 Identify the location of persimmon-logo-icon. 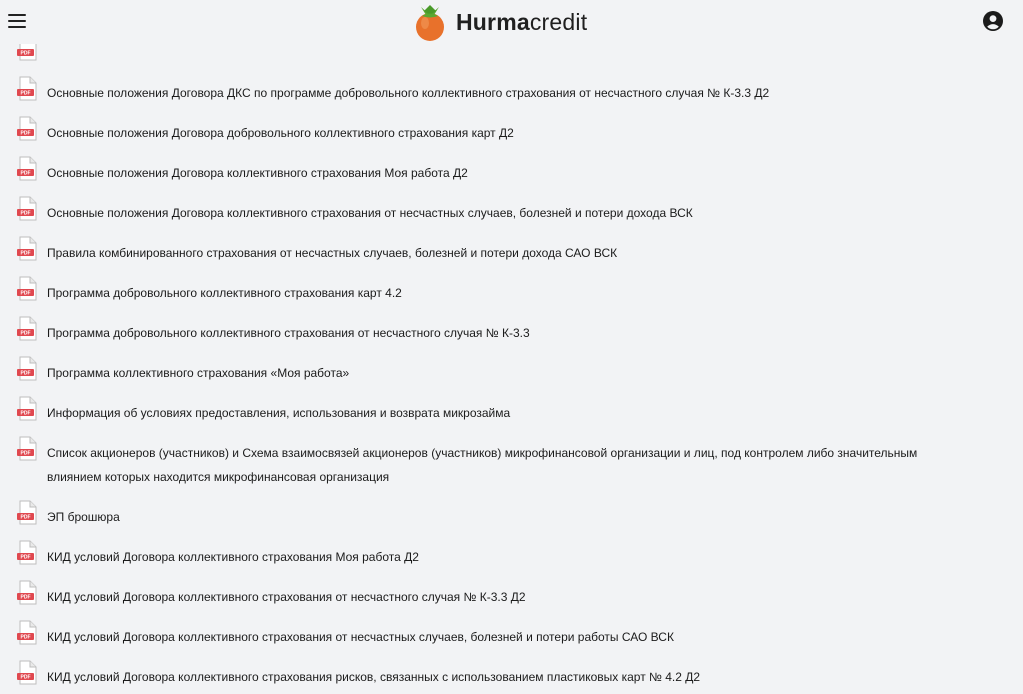
(430, 23).